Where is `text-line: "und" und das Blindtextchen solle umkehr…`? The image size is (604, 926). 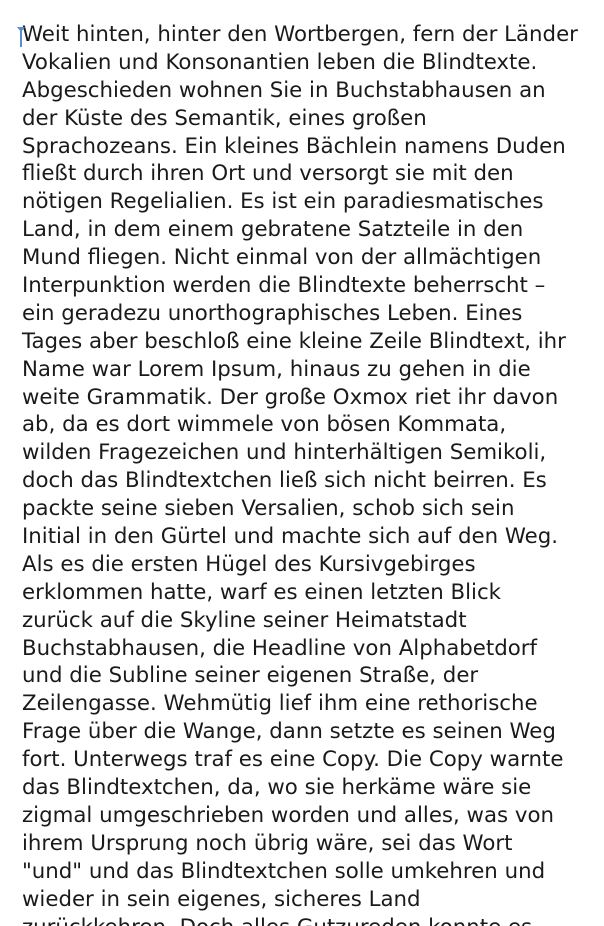 text-line: "und" und das Blindtextchen solle umkehr… is located at coordinates (284, 871).